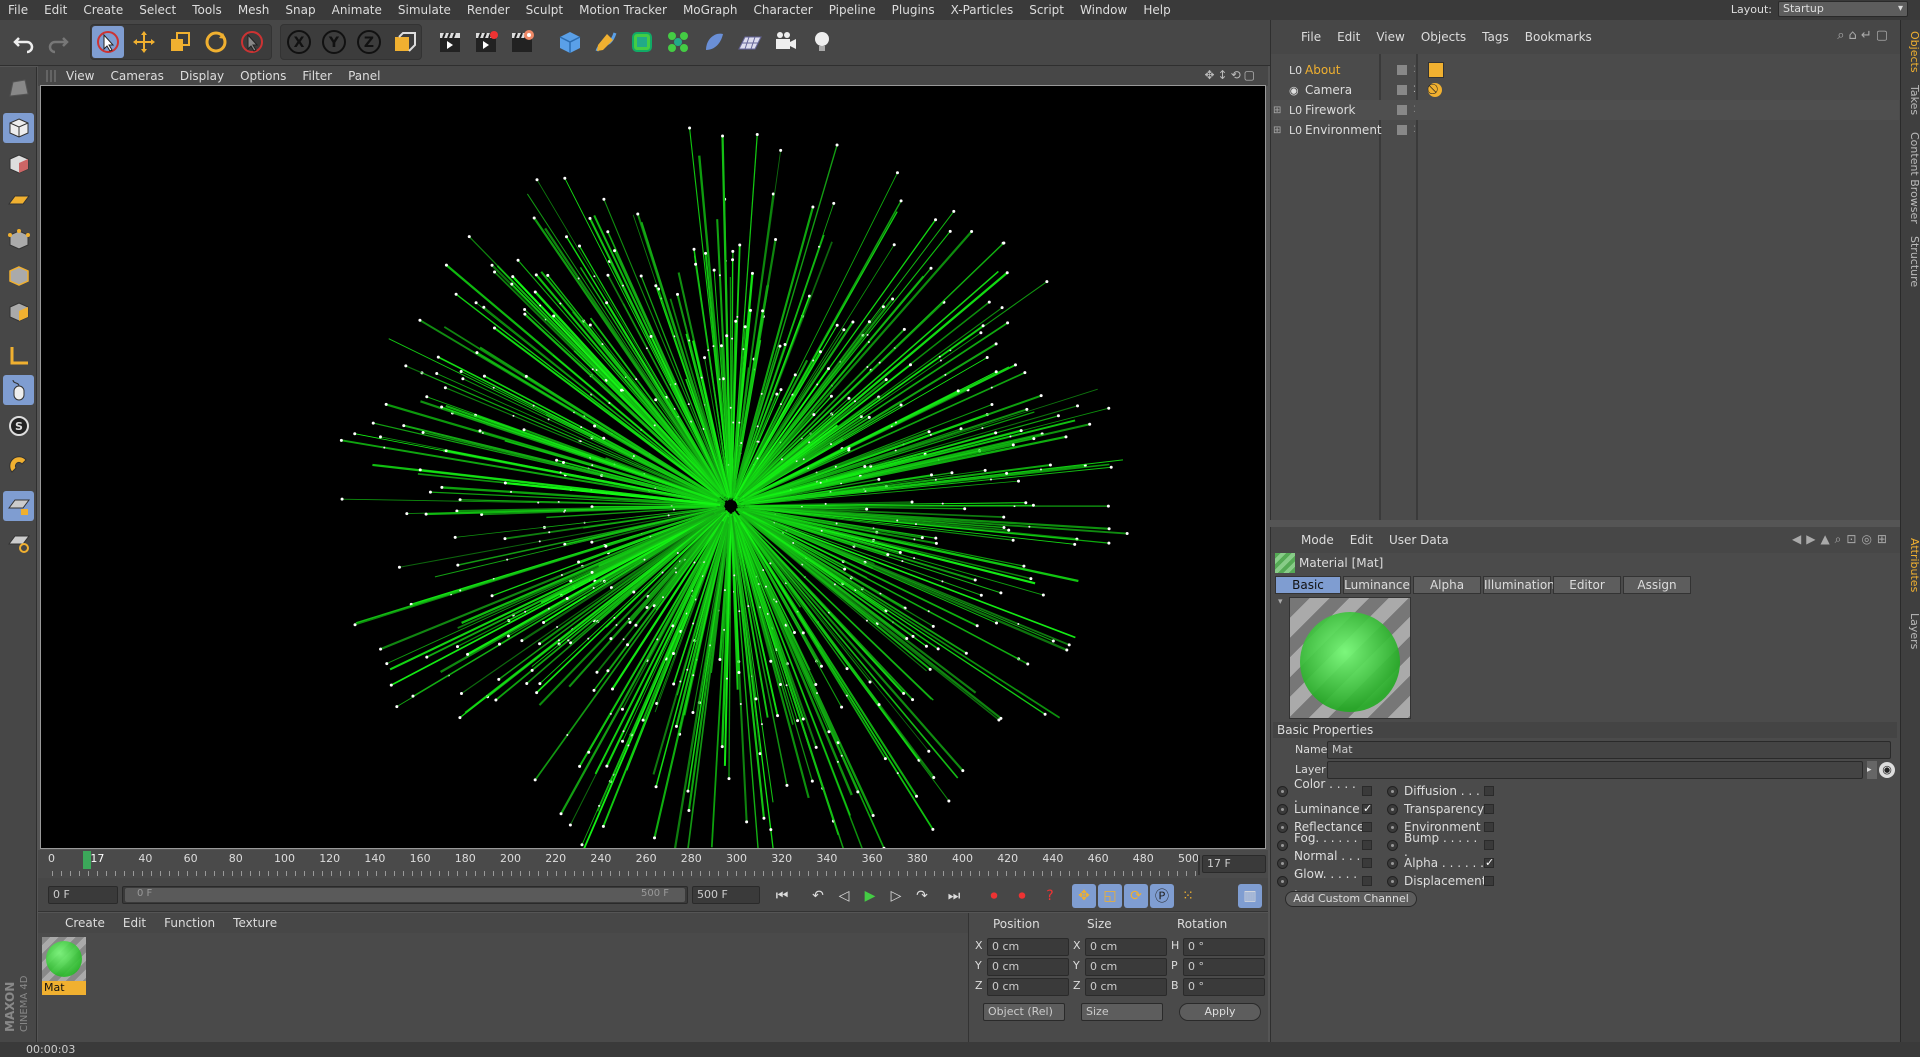  I want to click on protection-tag-icon: ⃠, so click(1434, 90).